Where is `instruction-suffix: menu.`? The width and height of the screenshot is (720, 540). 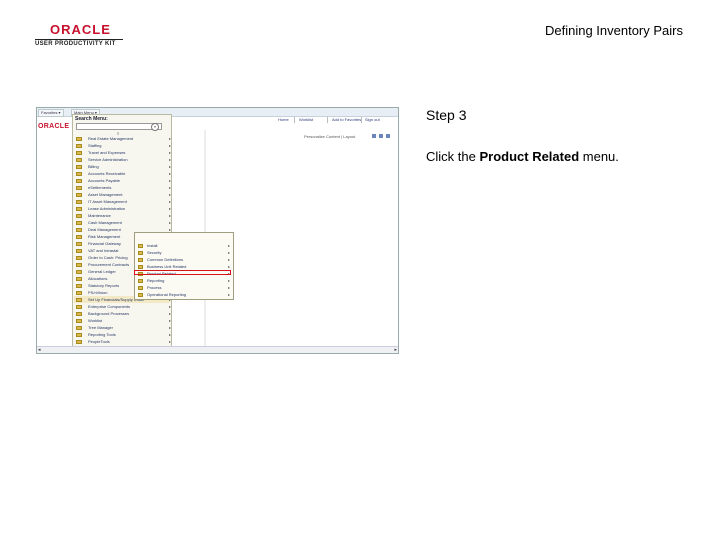
instruction-suffix: menu. is located at coordinates (599, 156).